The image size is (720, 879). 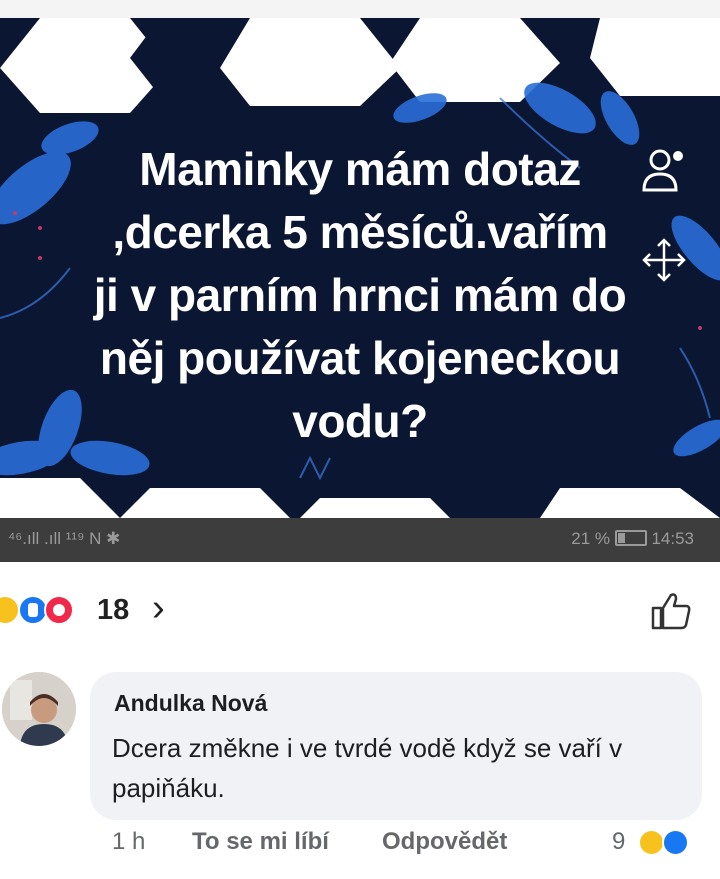 I want to click on chevron-right-icon: ›, so click(x=158, y=608).